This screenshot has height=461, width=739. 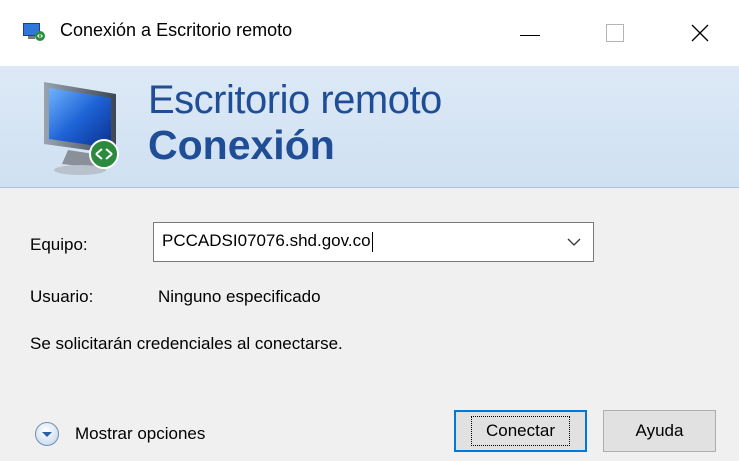 I want to click on title-bar: Conexión a Escritorio remoto, so click(x=369, y=33).